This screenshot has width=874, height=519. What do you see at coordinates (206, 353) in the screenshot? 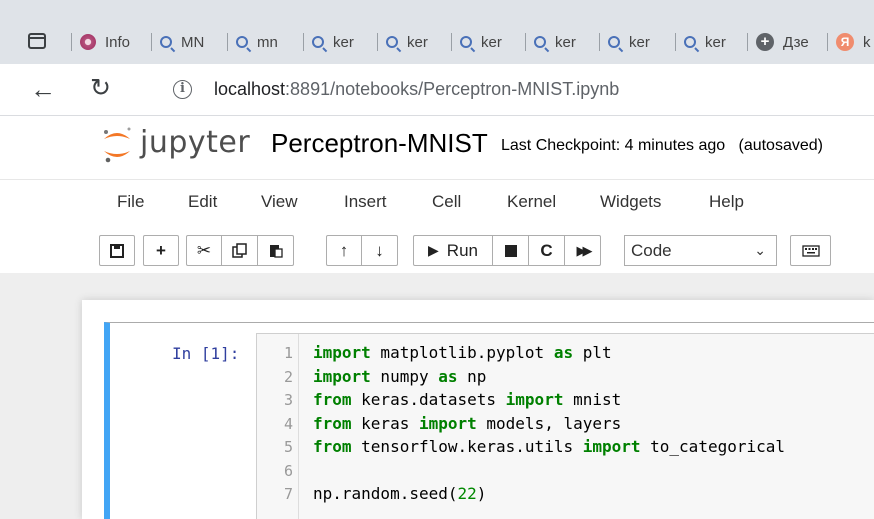
I see `input-prompt: In [1]:` at bounding box center [206, 353].